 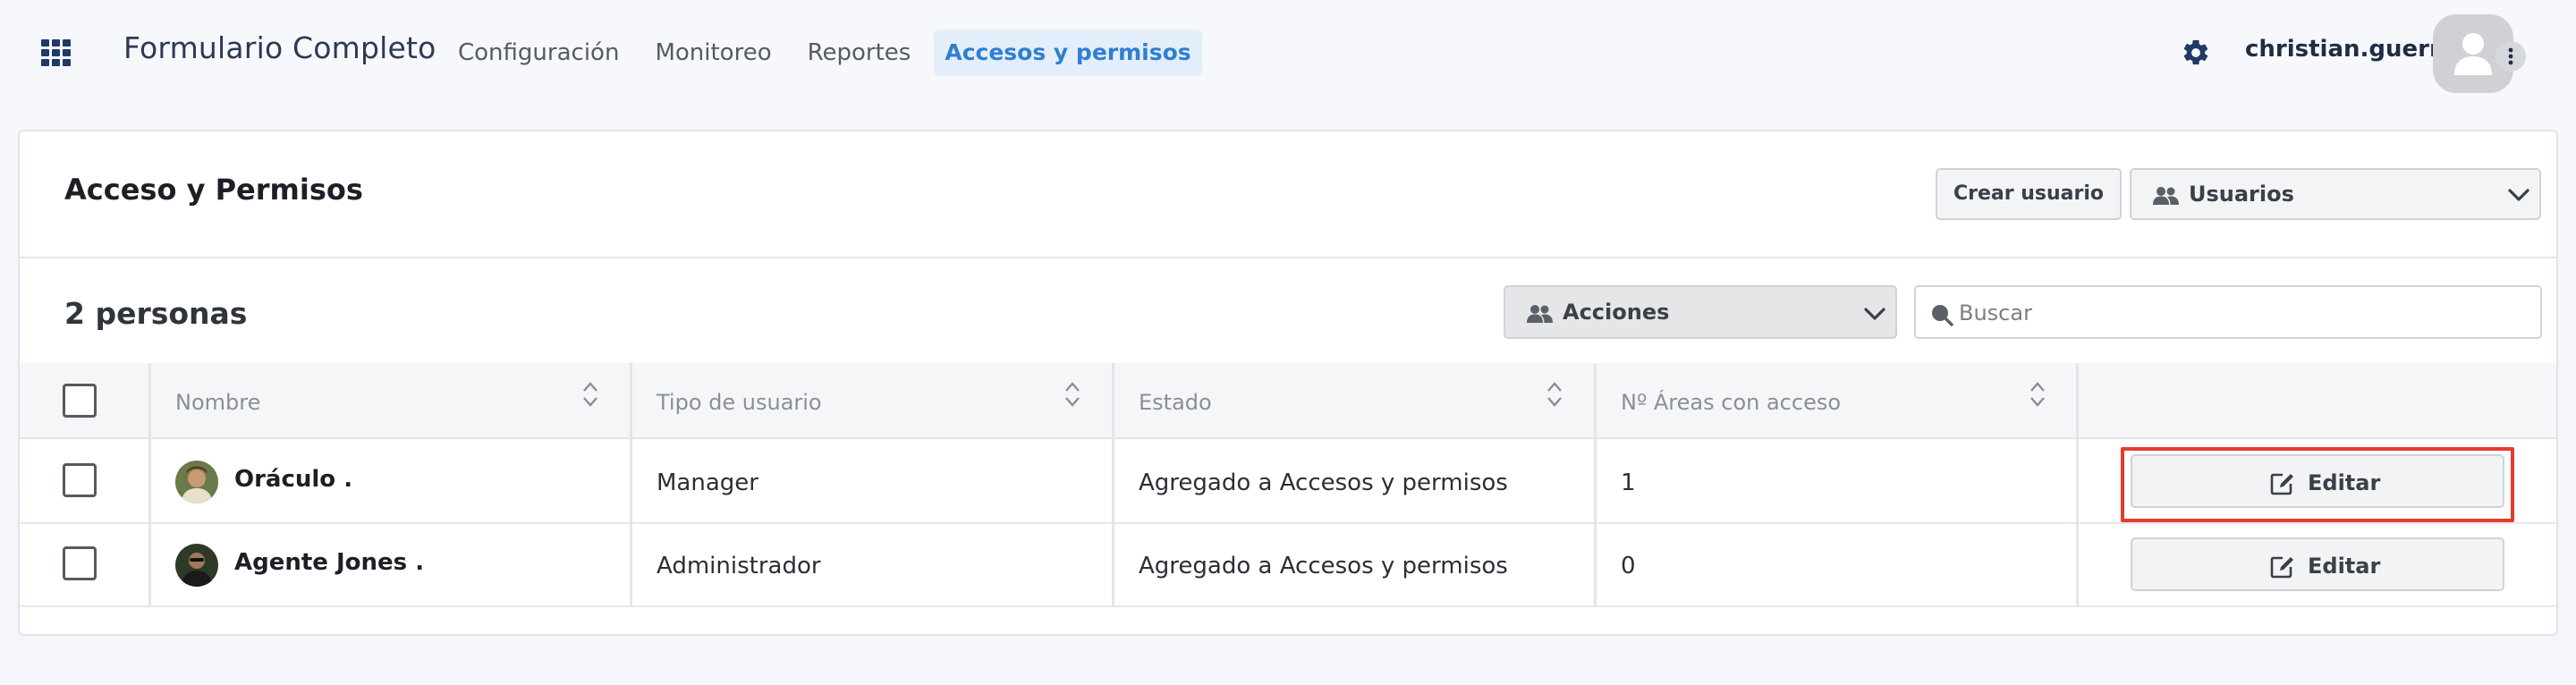 What do you see at coordinates (2282, 568) in the screenshot?
I see `edit-icon` at bounding box center [2282, 568].